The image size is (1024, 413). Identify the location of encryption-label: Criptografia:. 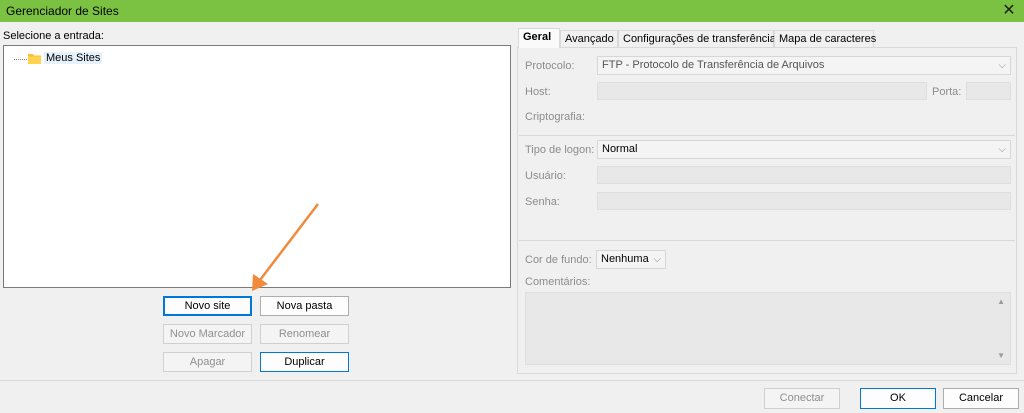
(555, 117).